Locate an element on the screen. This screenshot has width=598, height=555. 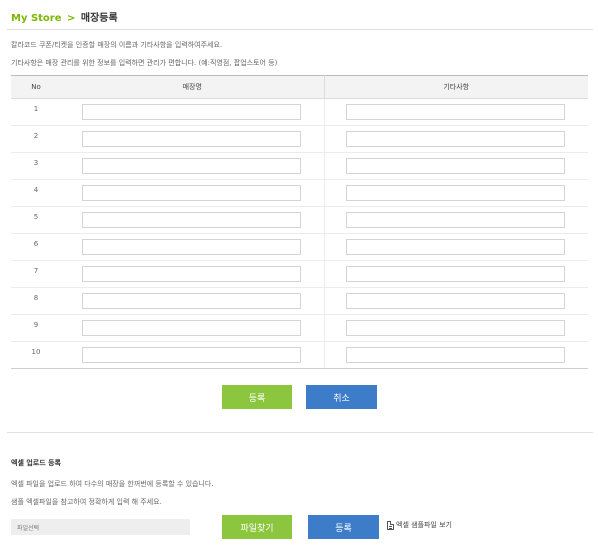
table-row: 10 is located at coordinates (299, 355).